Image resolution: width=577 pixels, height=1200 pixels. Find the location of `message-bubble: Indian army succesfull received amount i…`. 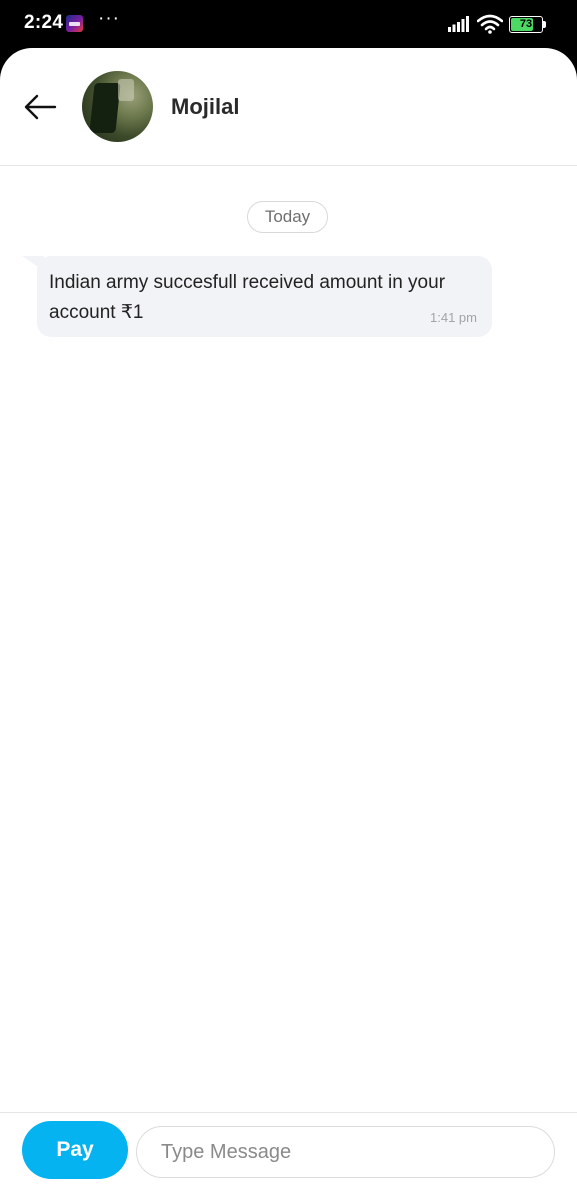

message-bubble: Indian army succesfull received amount i… is located at coordinates (257, 296).